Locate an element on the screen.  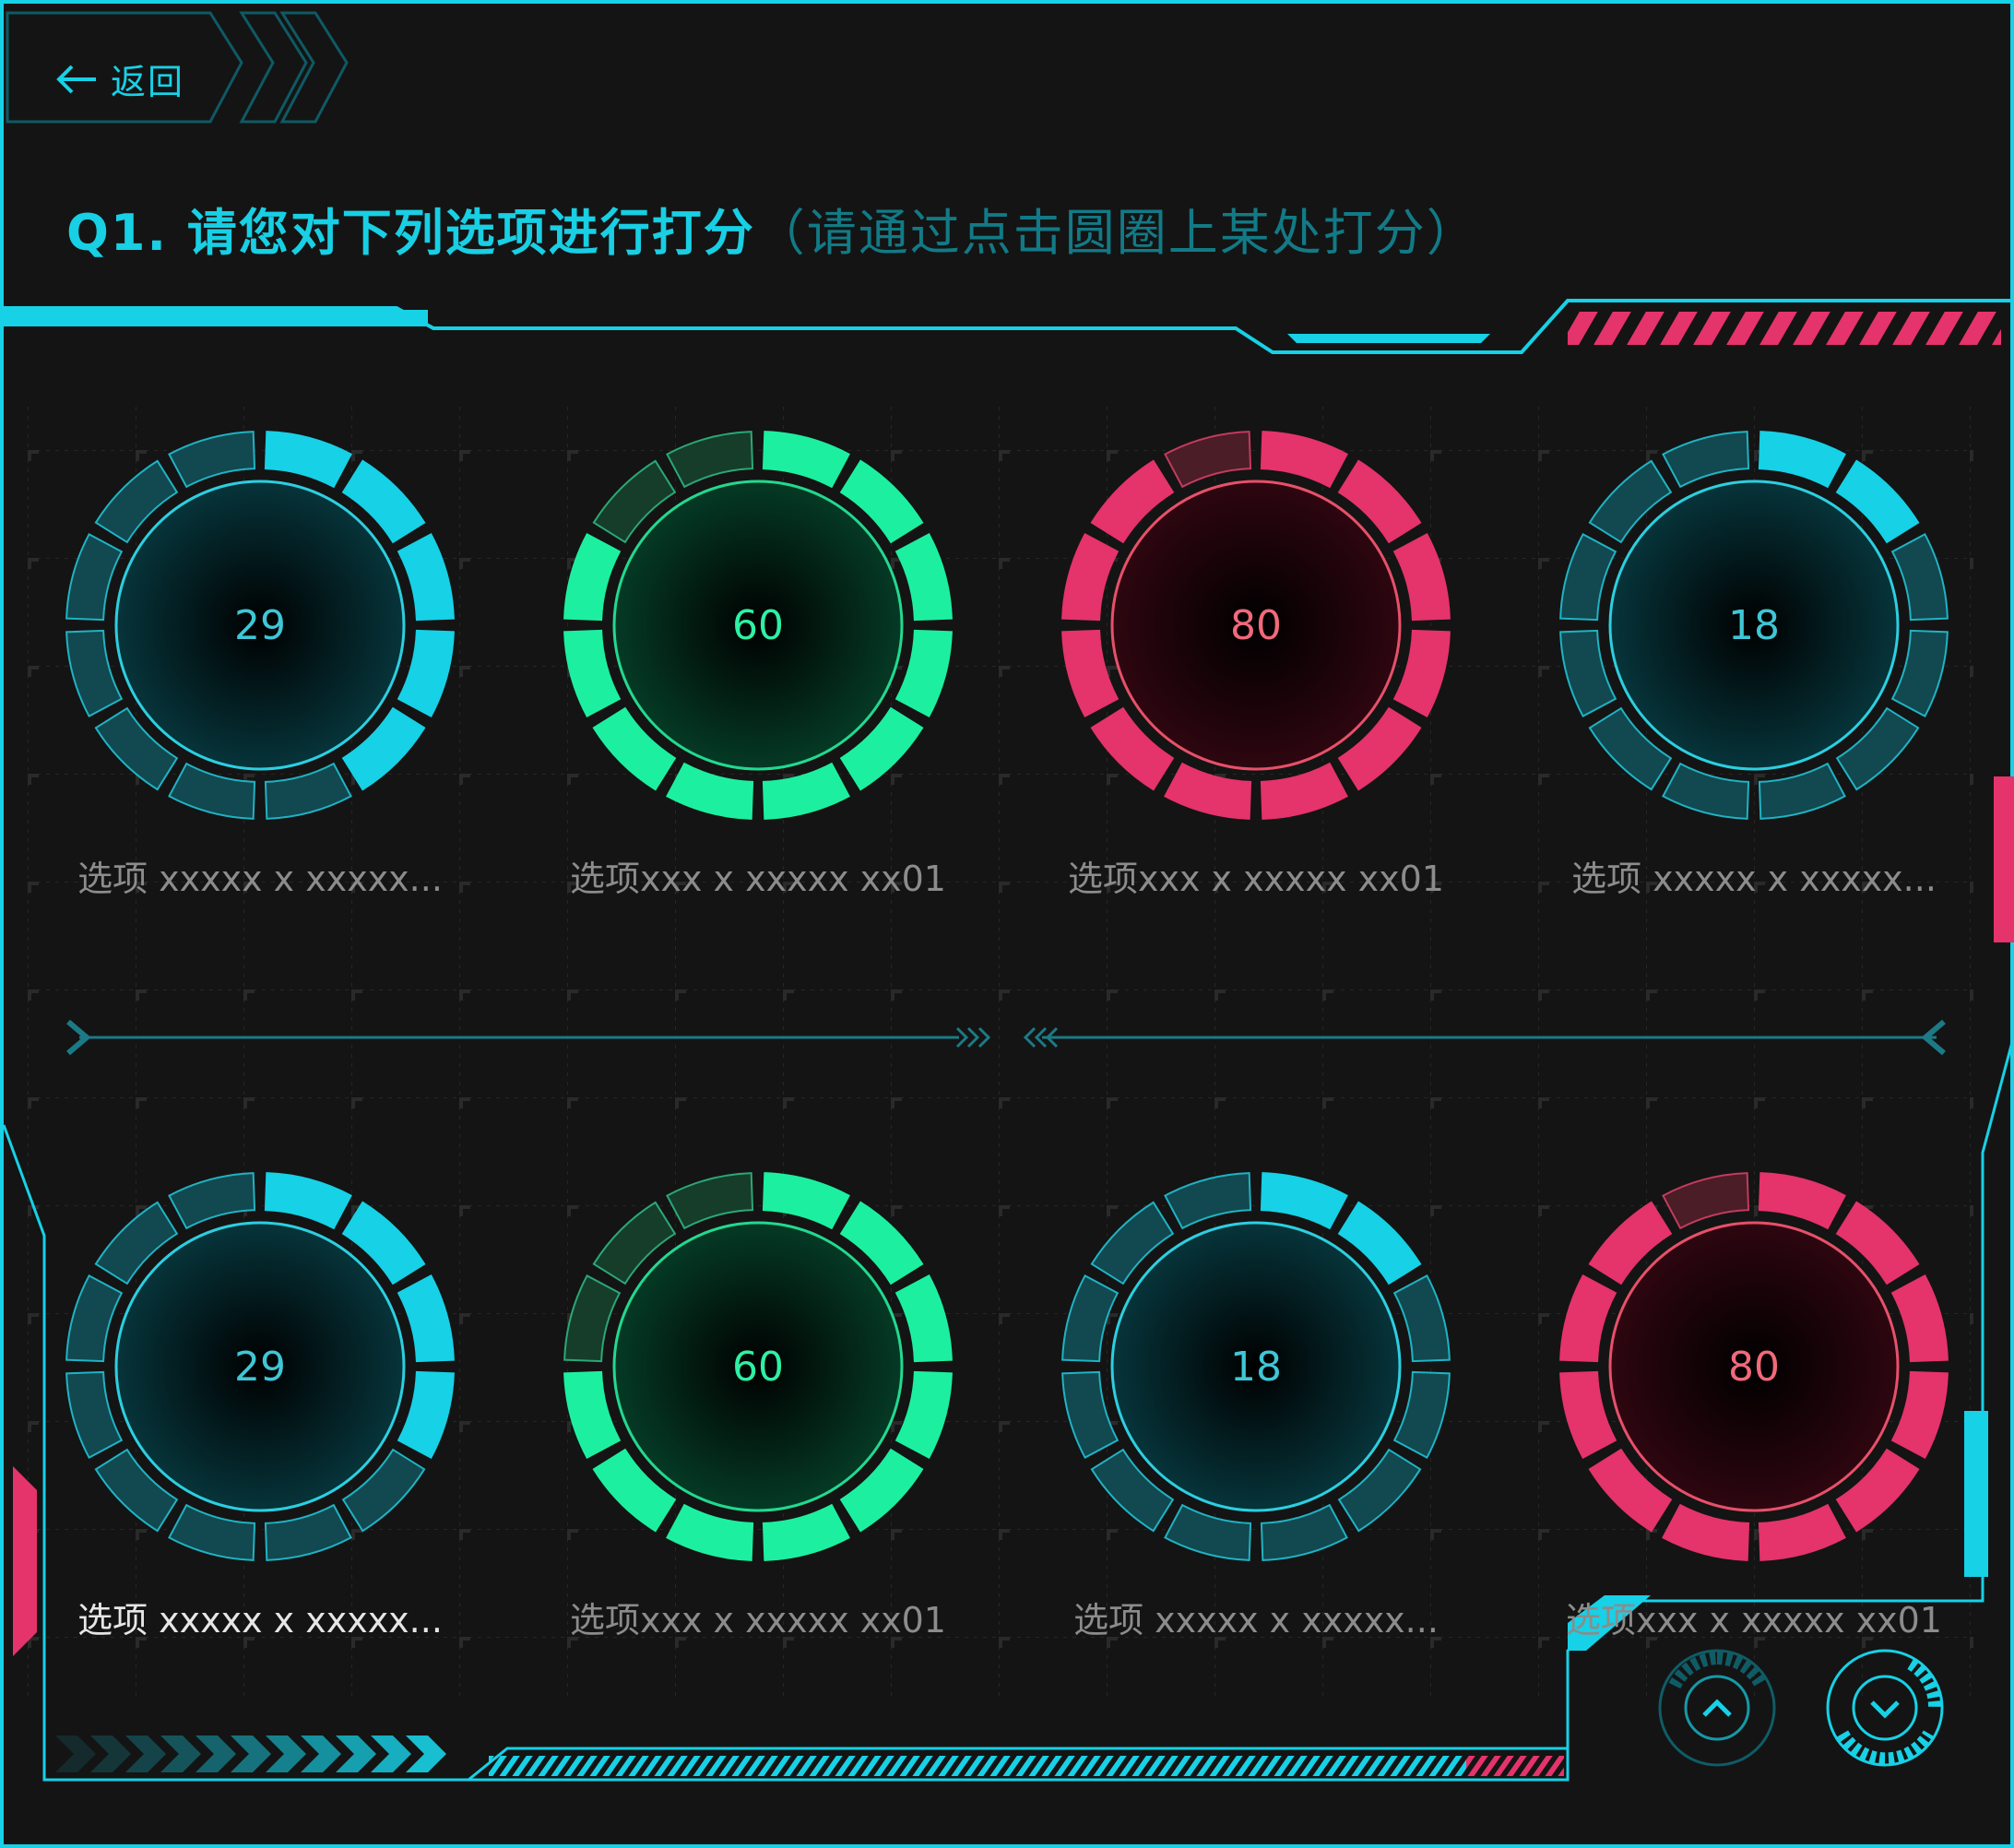
scroll-up-button is located at coordinates (1717, 1708).